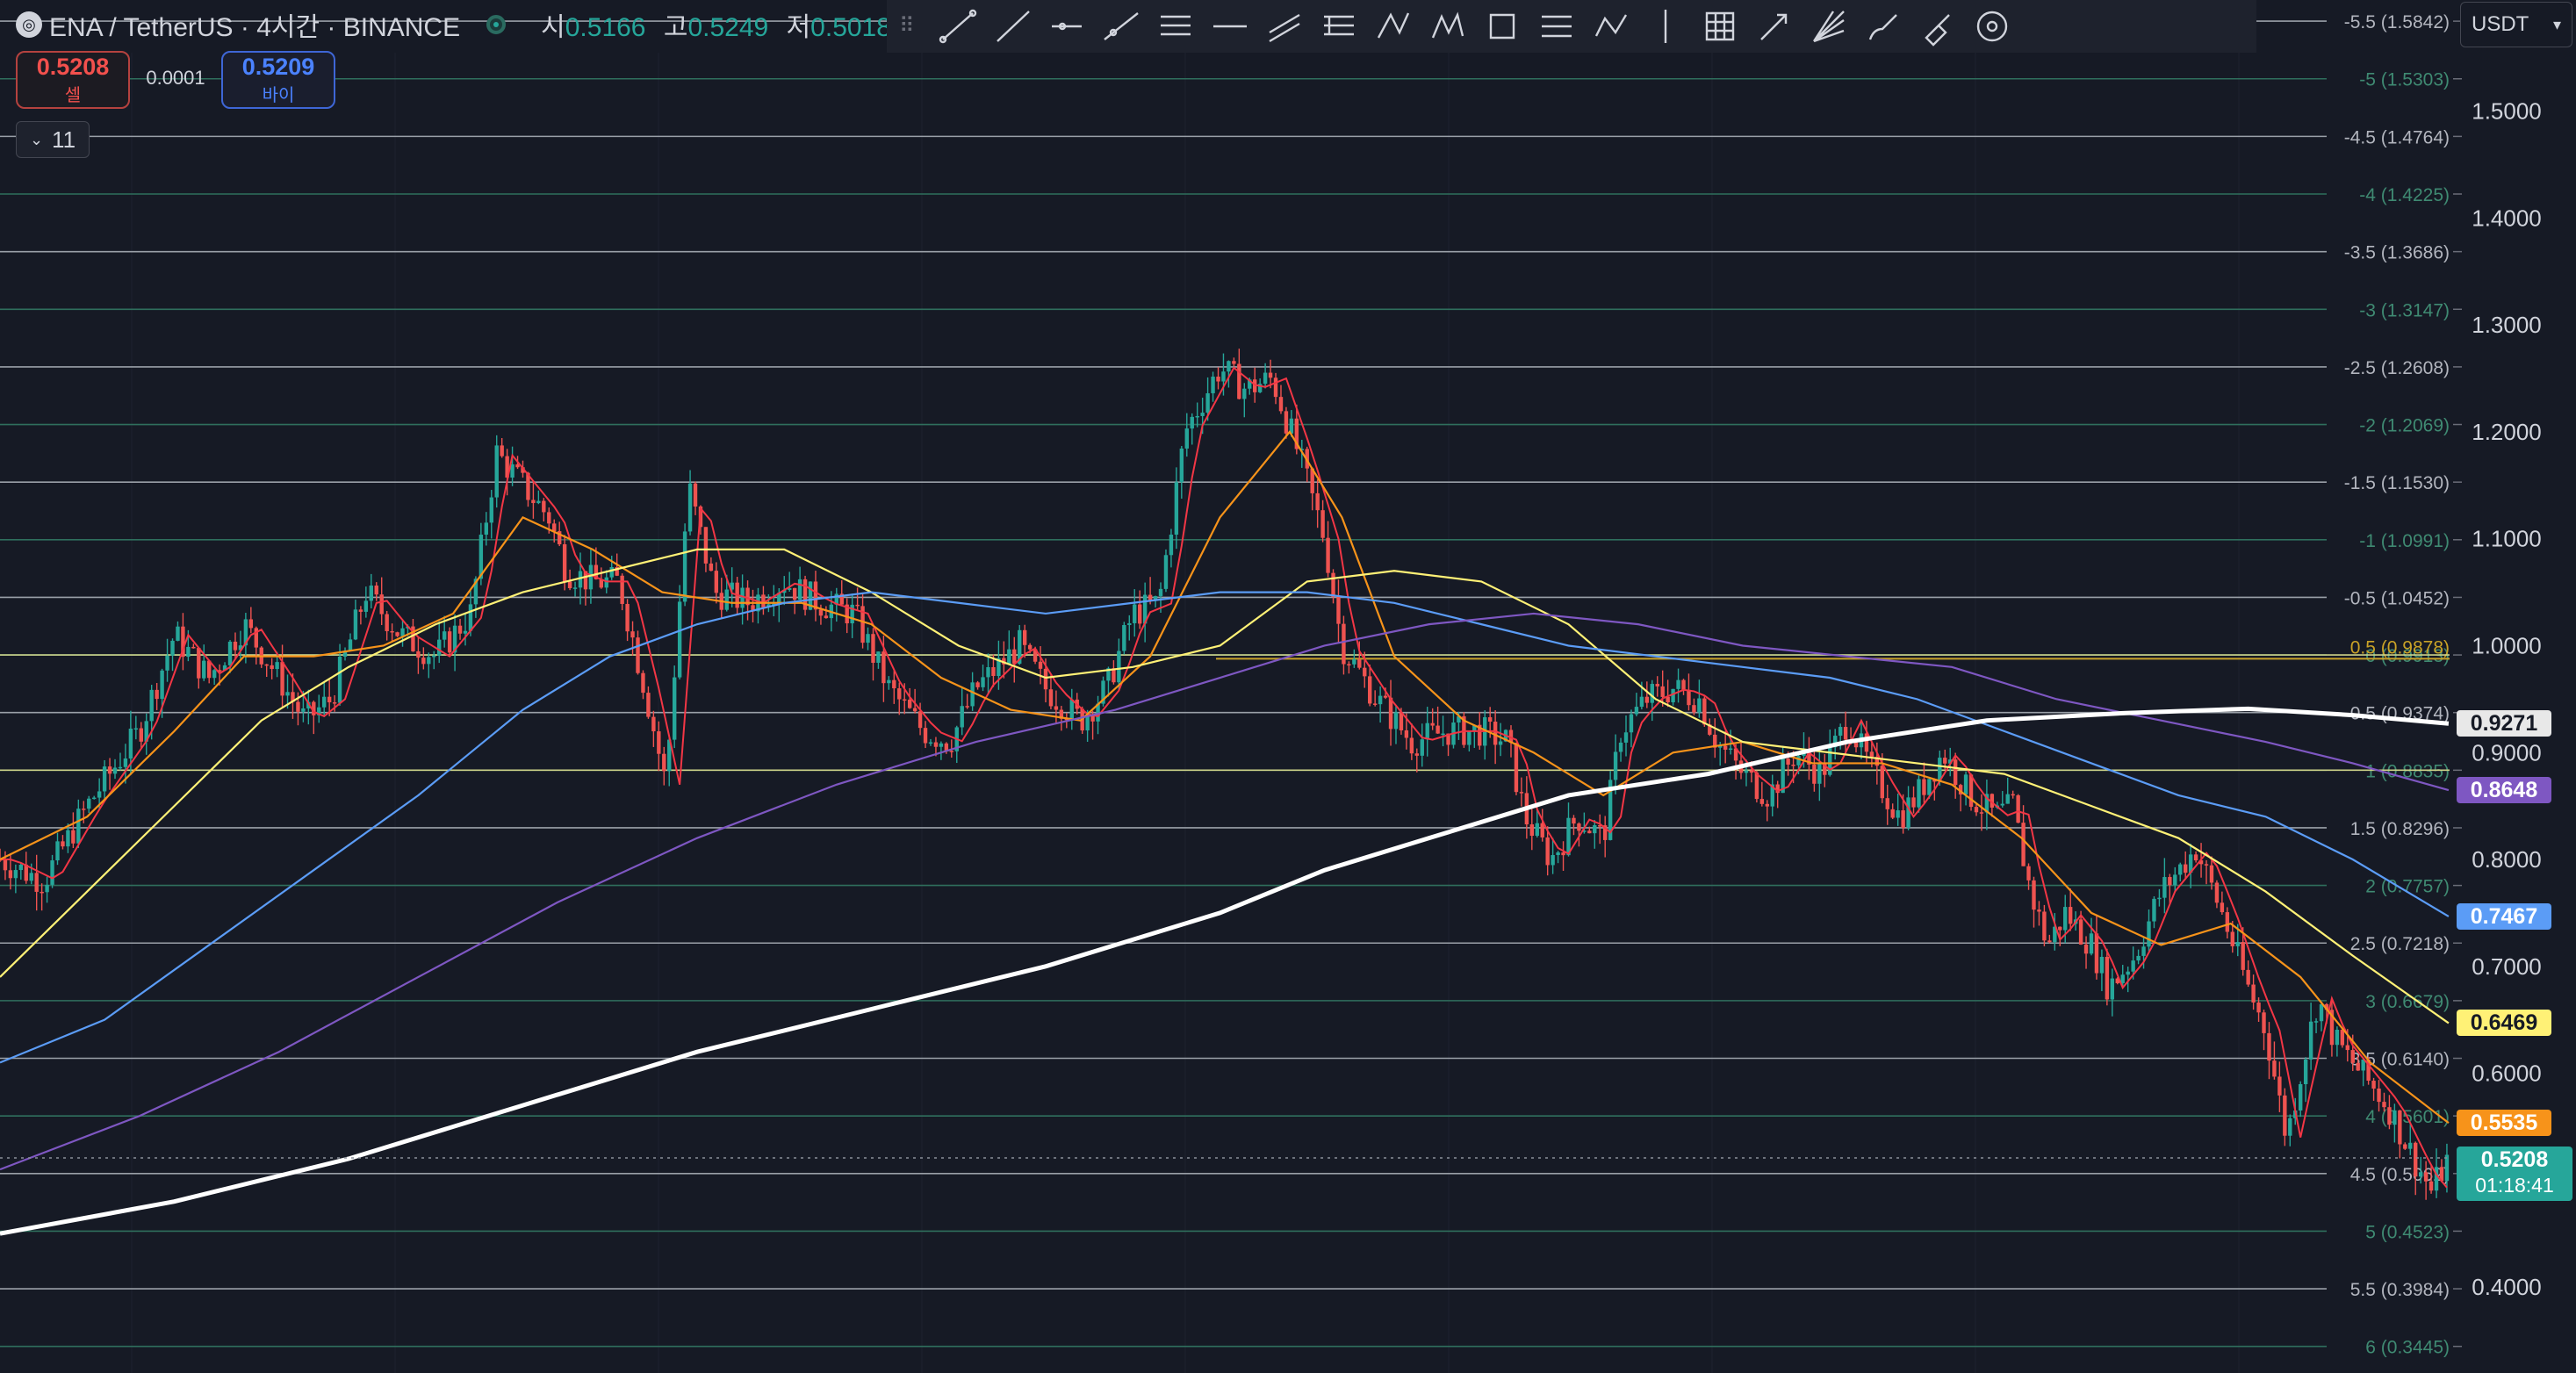 This screenshot has height=1373, width=2576. Describe the element at coordinates (1611, 26) in the screenshot. I see `abcd-pattern-tool-button` at that location.